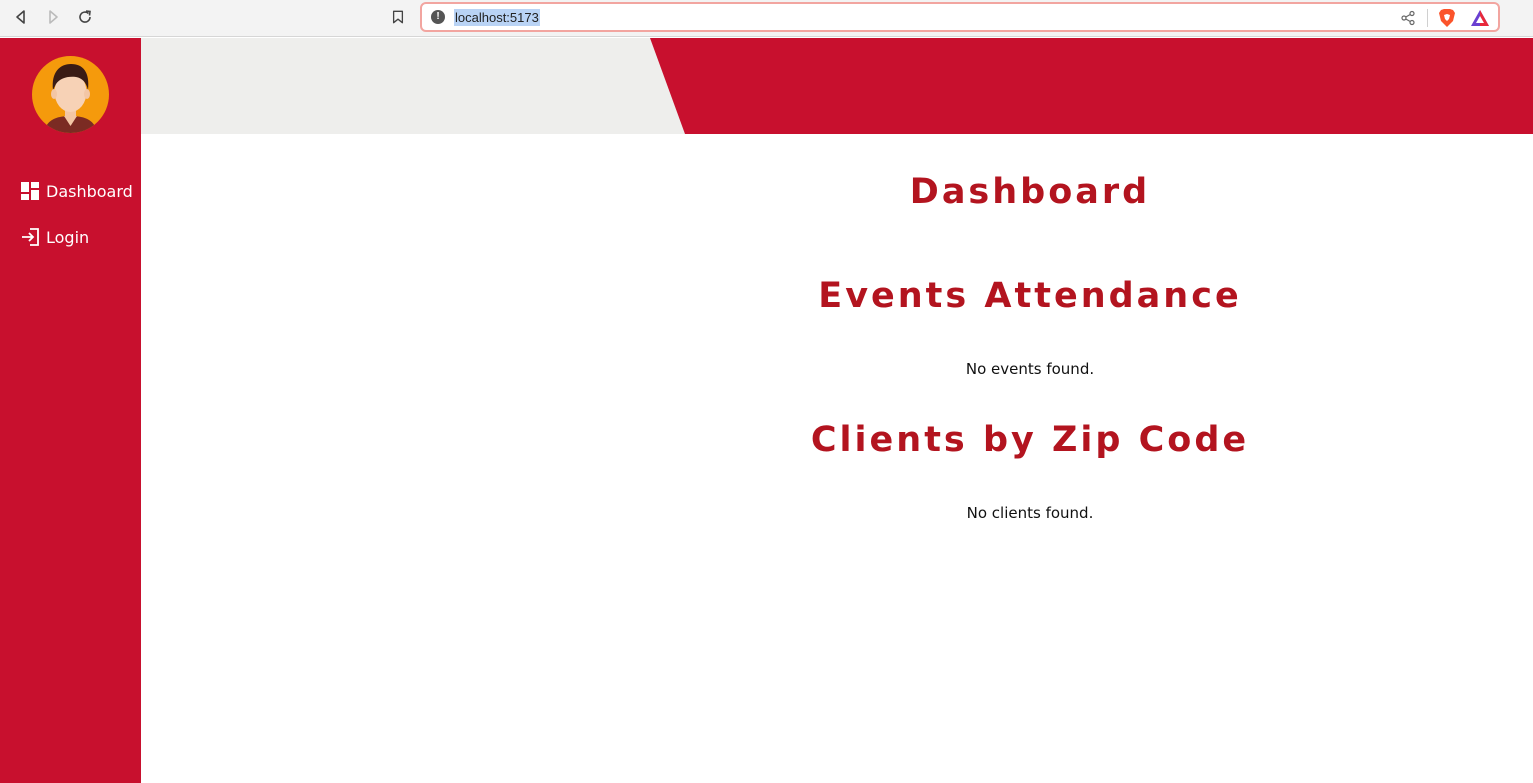 The height and width of the screenshot is (783, 1533). What do you see at coordinates (1091, 86) in the screenshot?
I see `header-red-slant` at bounding box center [1091, 86].